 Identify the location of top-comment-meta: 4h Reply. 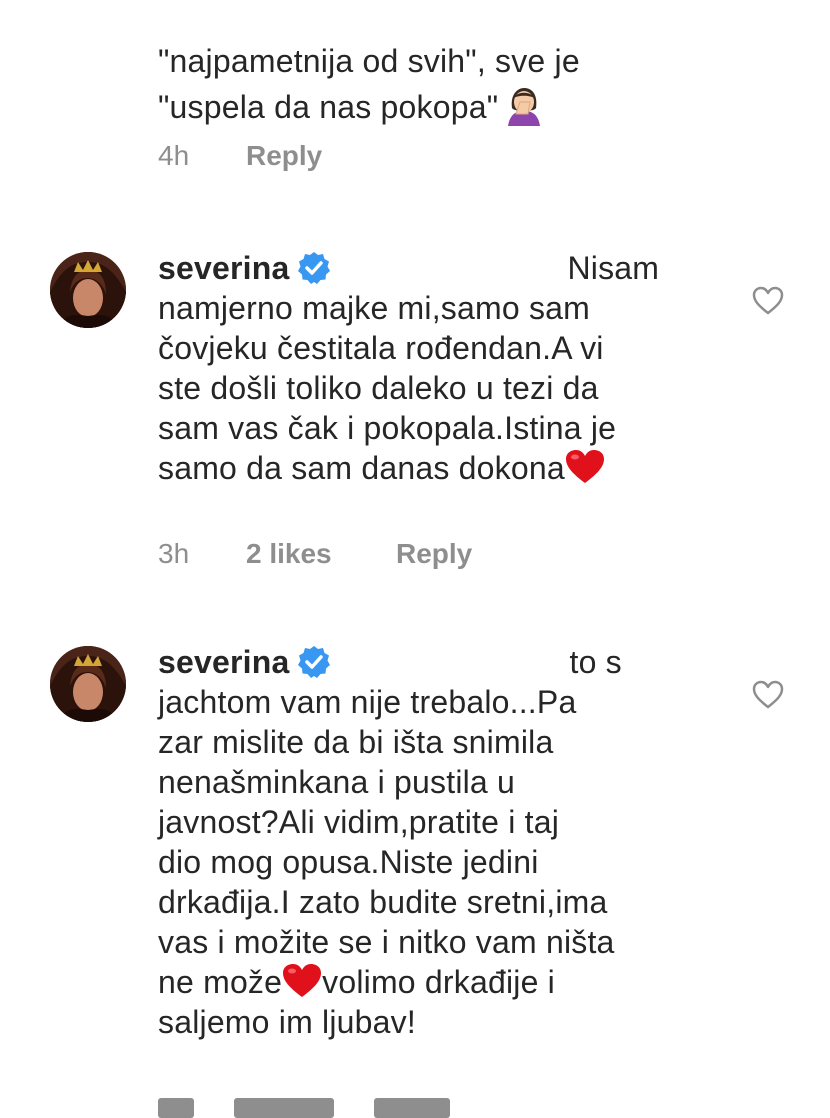
(240, 156).